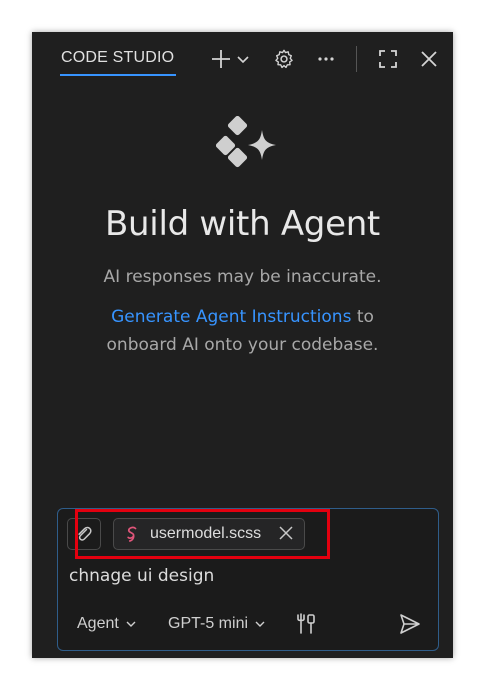 The height and width of the screenshot is (689, 485). Describe the element at coordinates (356, 59) in the screenshot. I see `header-divider` at that location.